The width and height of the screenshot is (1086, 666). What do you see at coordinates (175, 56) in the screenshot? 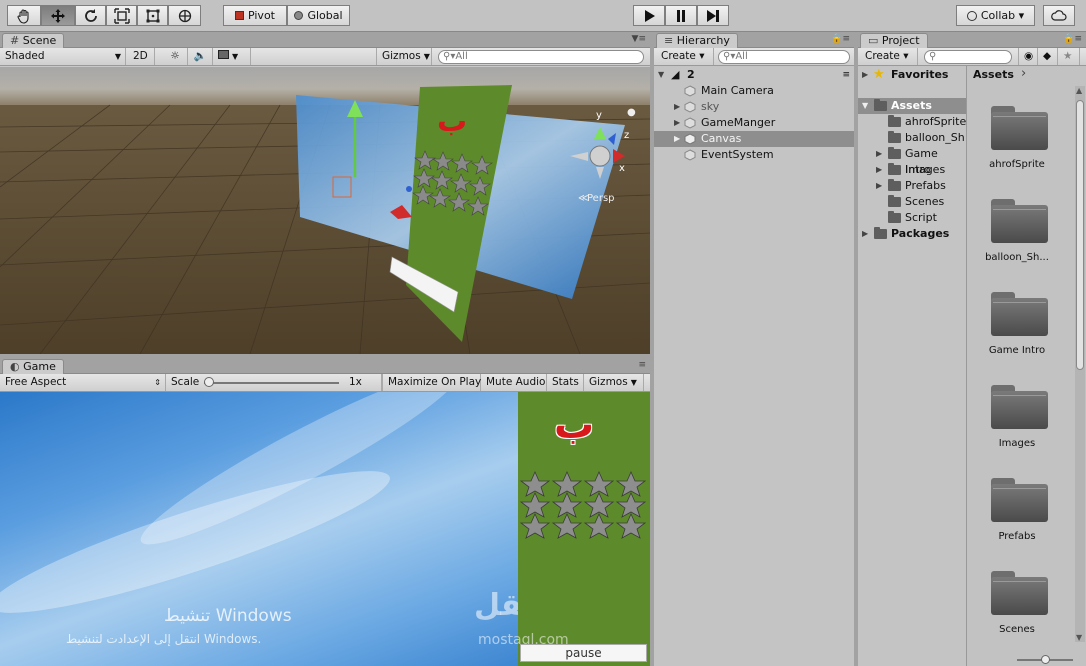
I see `lighting-toggle: ☼` at bounding box center [175, 56].